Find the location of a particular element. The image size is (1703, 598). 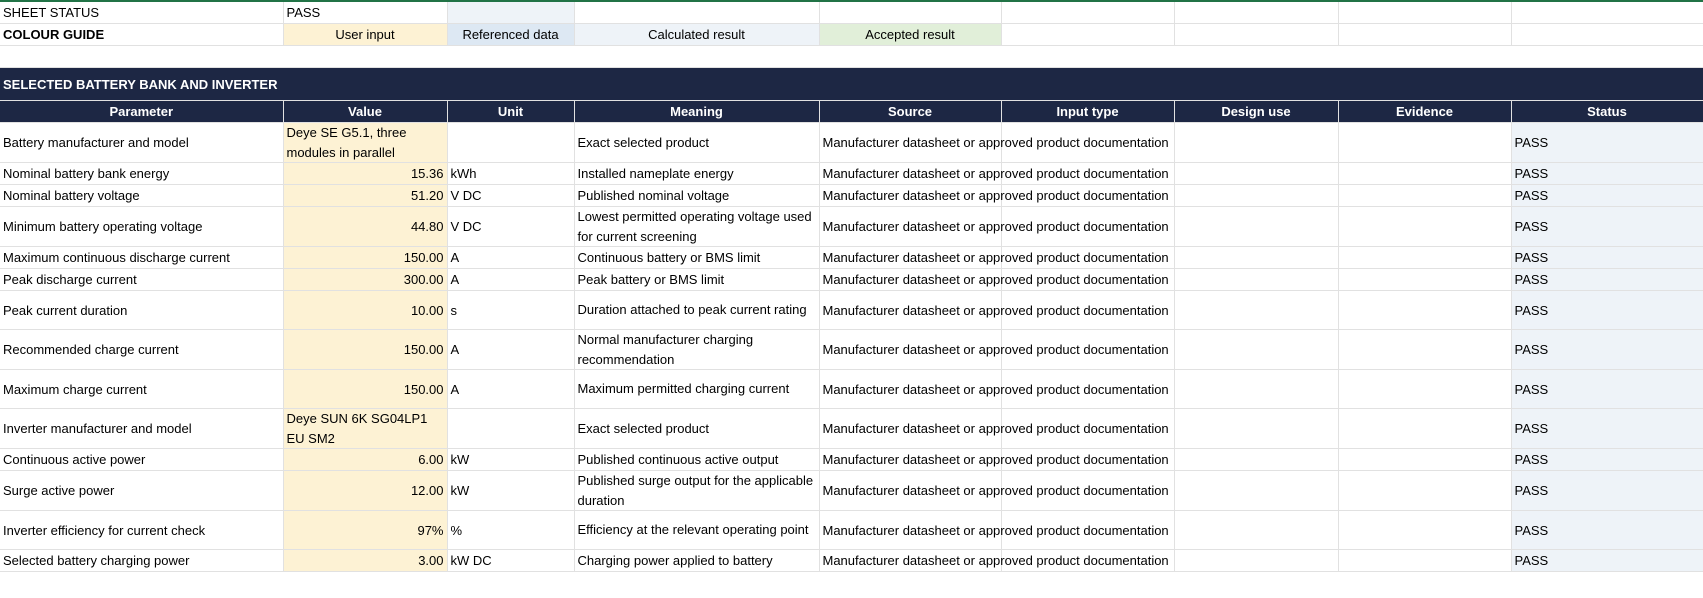

meaning-cell: Duration attached to peak current rating is located at coordinates (697, 310).